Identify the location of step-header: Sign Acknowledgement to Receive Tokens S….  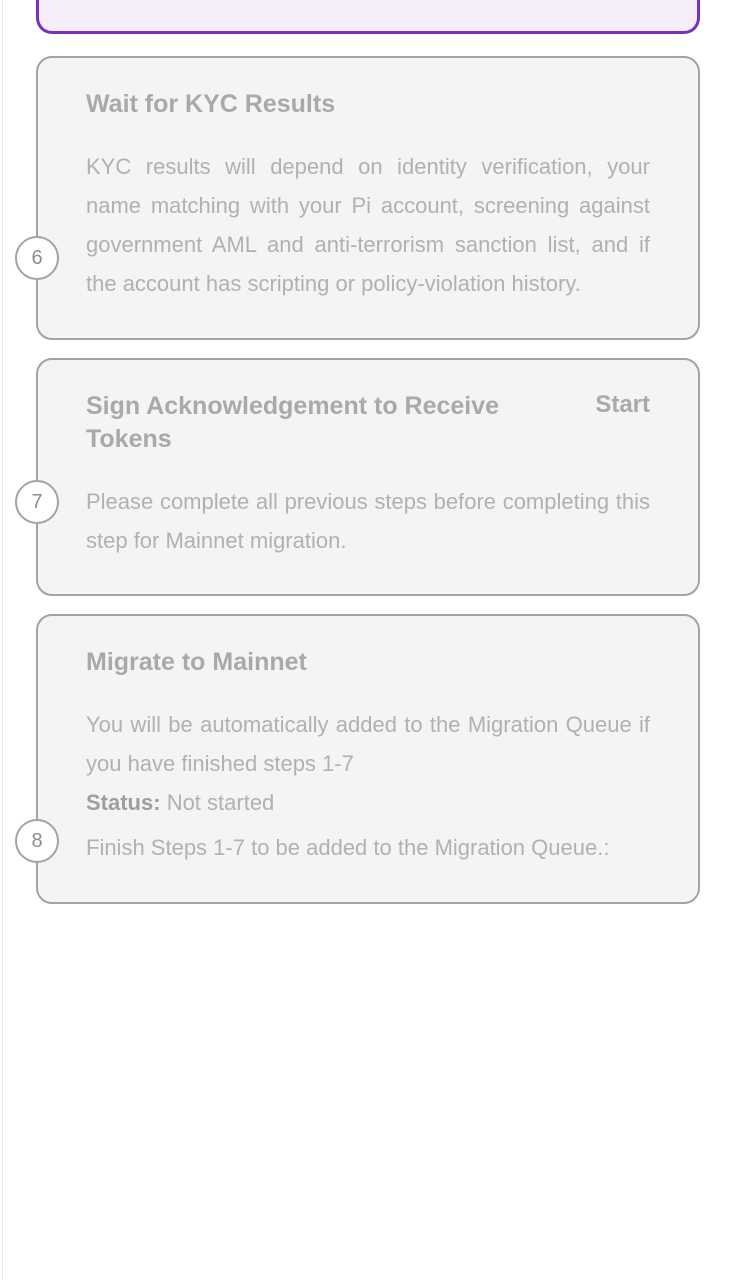
(368, 423).